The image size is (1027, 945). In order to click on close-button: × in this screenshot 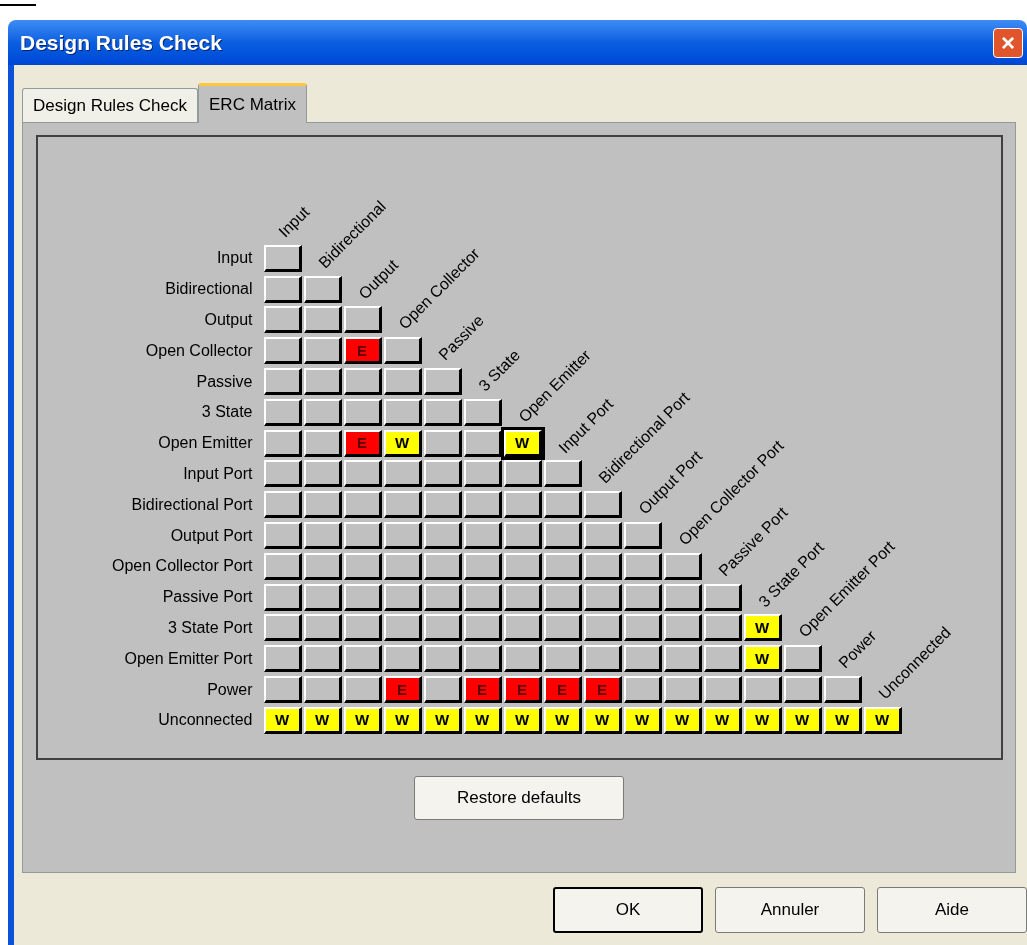, I will do `click(1008, 42)`.